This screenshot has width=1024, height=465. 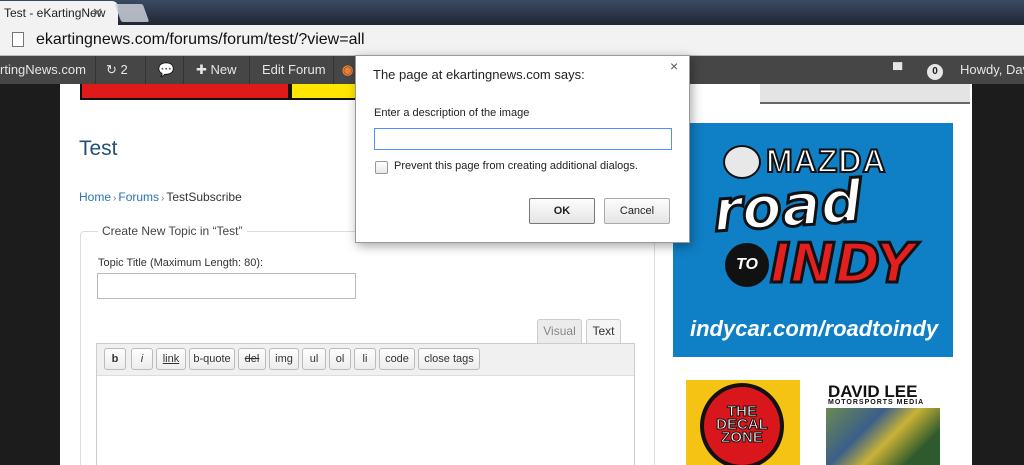 What do you see at coordinates (637, 211) in the screenshot?
I see `cancel-button: Cancel` at bounding box center [637, 211].